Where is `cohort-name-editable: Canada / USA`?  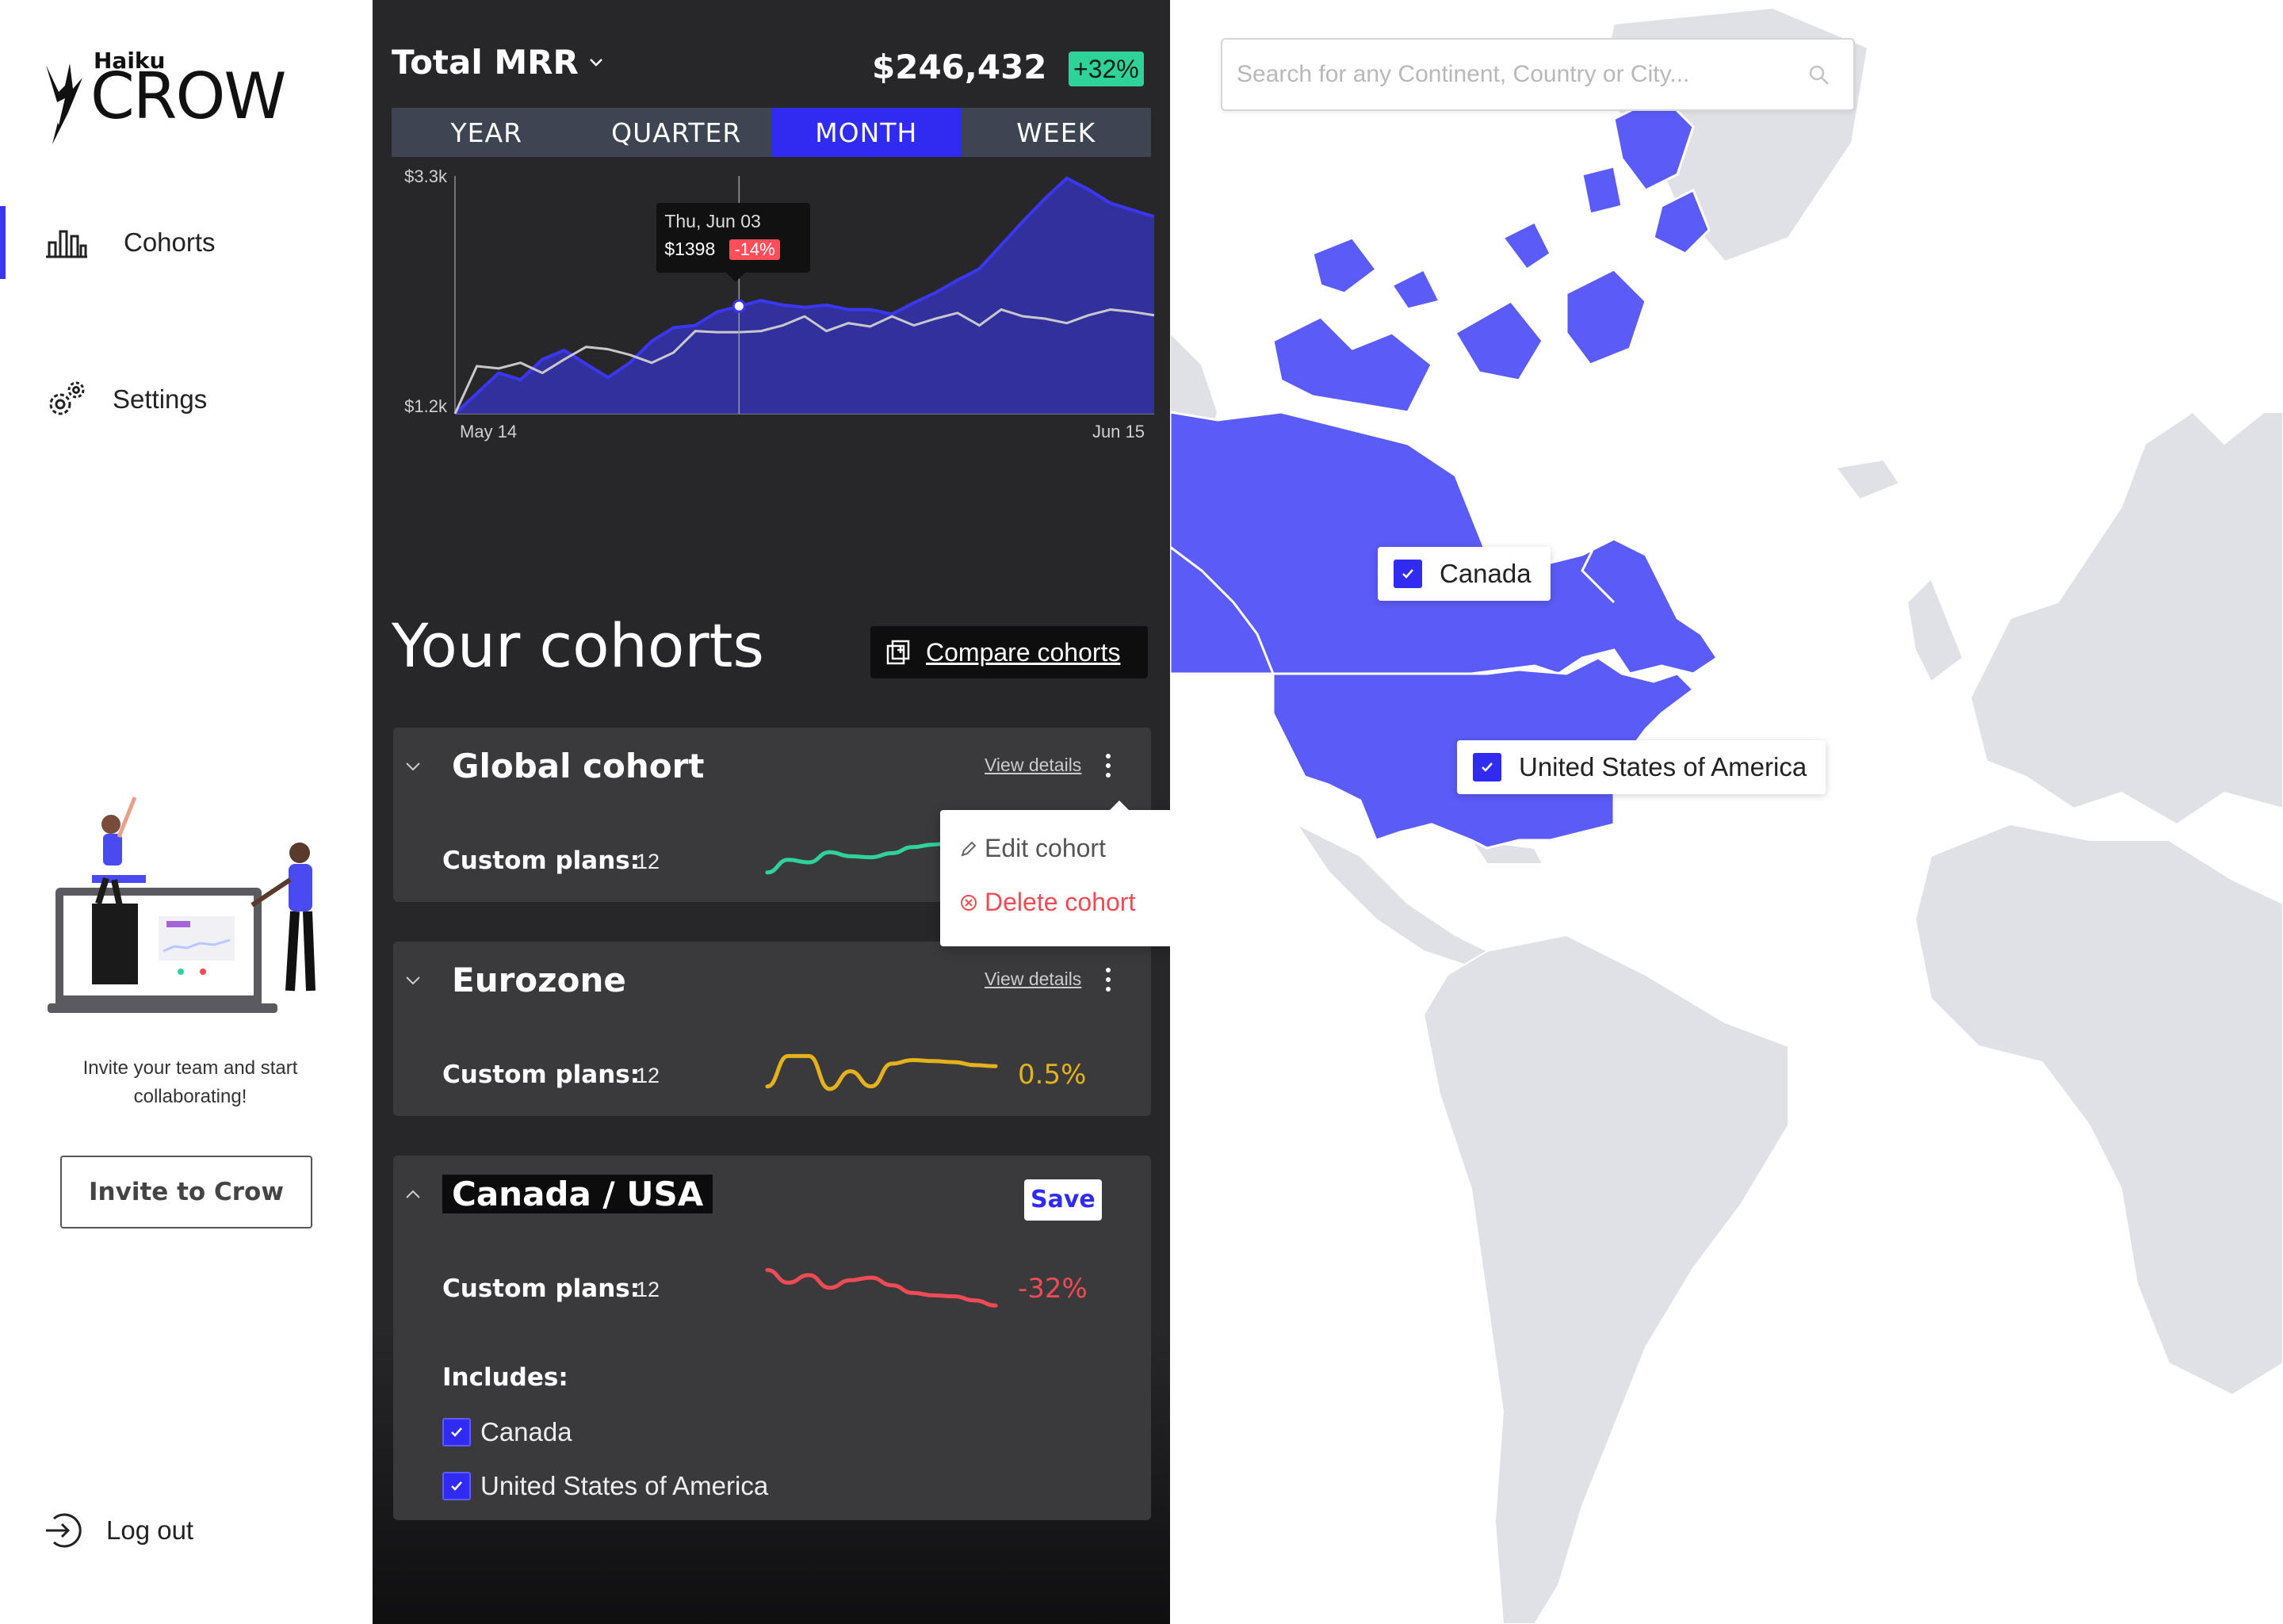
cohort-name-editable: Canada / USA is located at coordinates (577, 1194).